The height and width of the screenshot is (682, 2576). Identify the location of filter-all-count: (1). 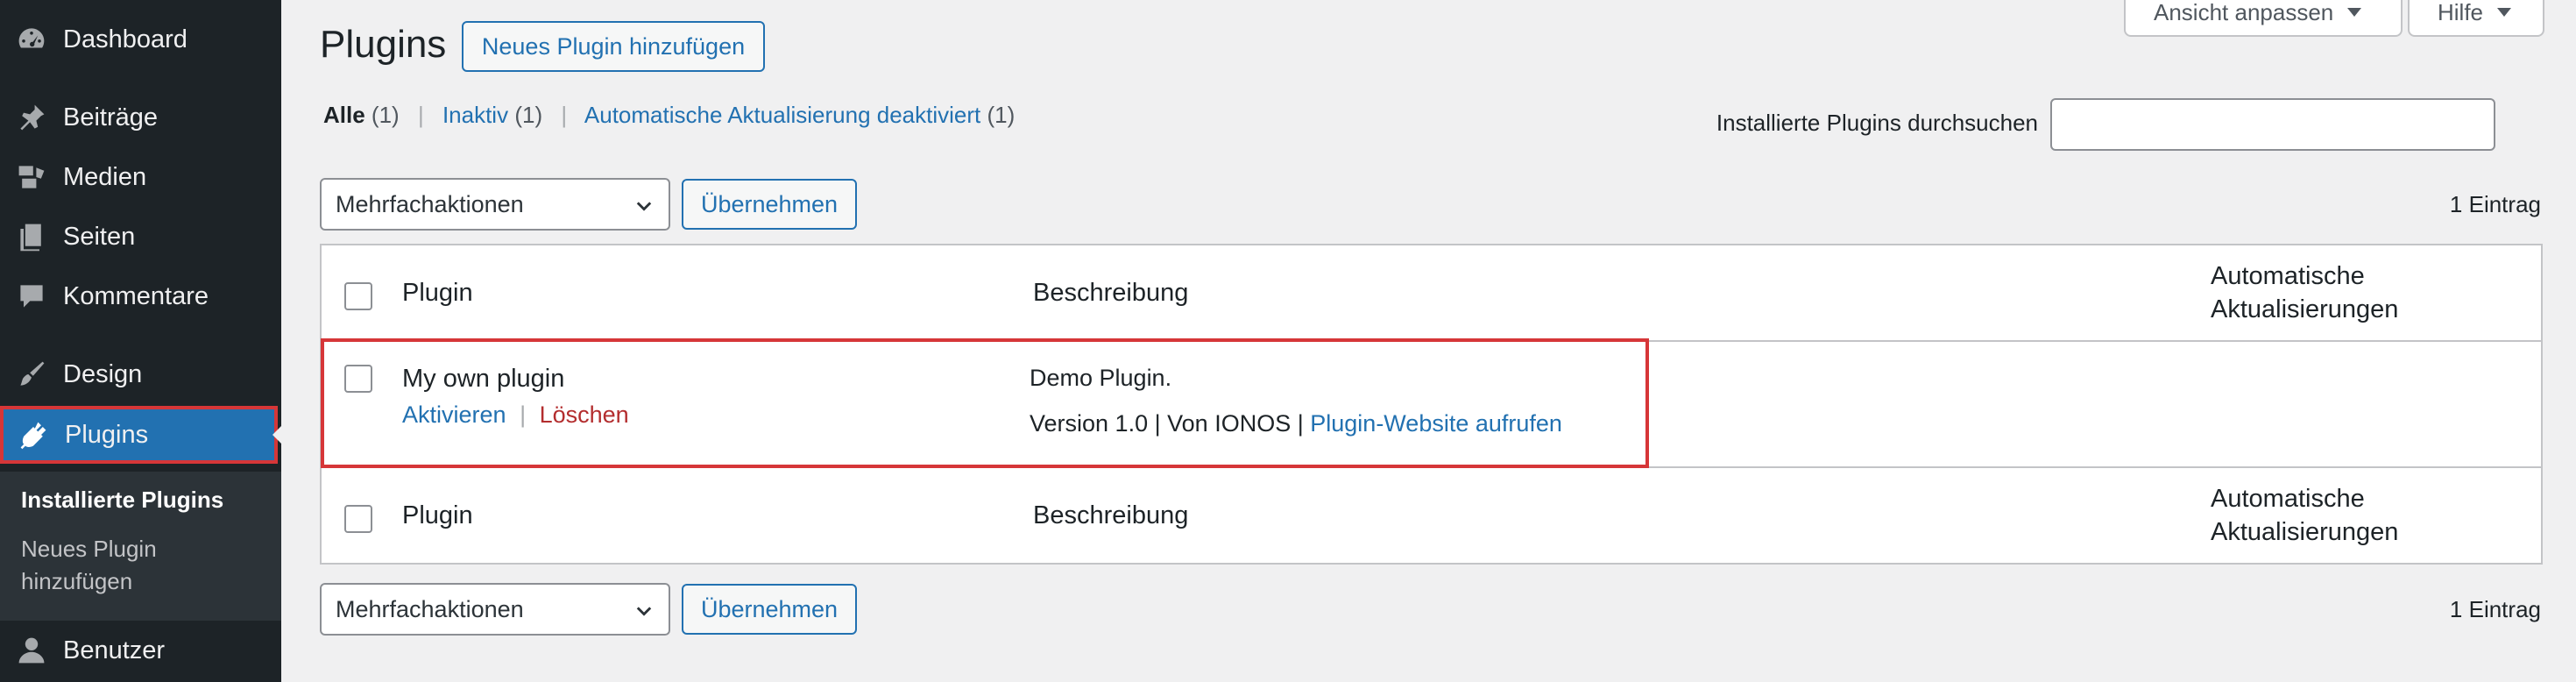
(385, 115).